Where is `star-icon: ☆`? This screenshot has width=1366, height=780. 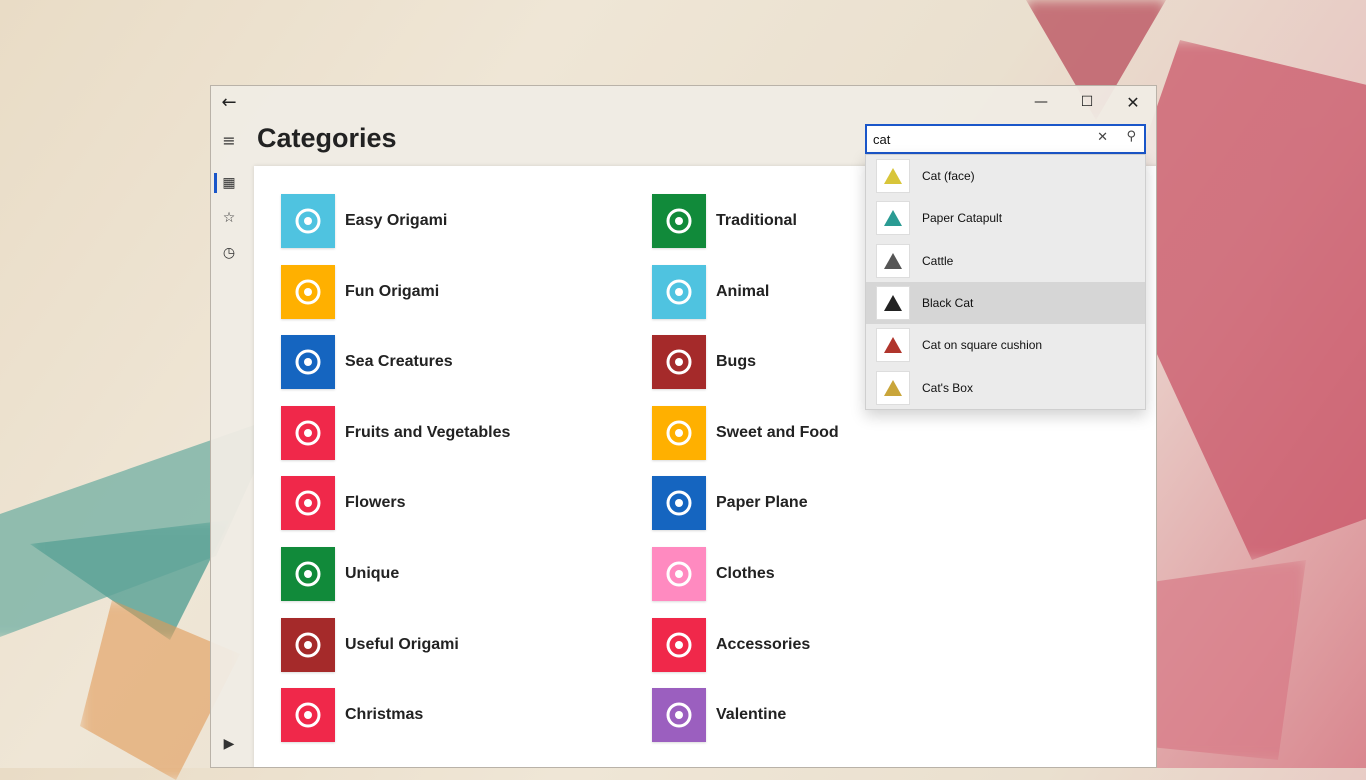 star-icon: ☆ is located at coordinates (229, 218).